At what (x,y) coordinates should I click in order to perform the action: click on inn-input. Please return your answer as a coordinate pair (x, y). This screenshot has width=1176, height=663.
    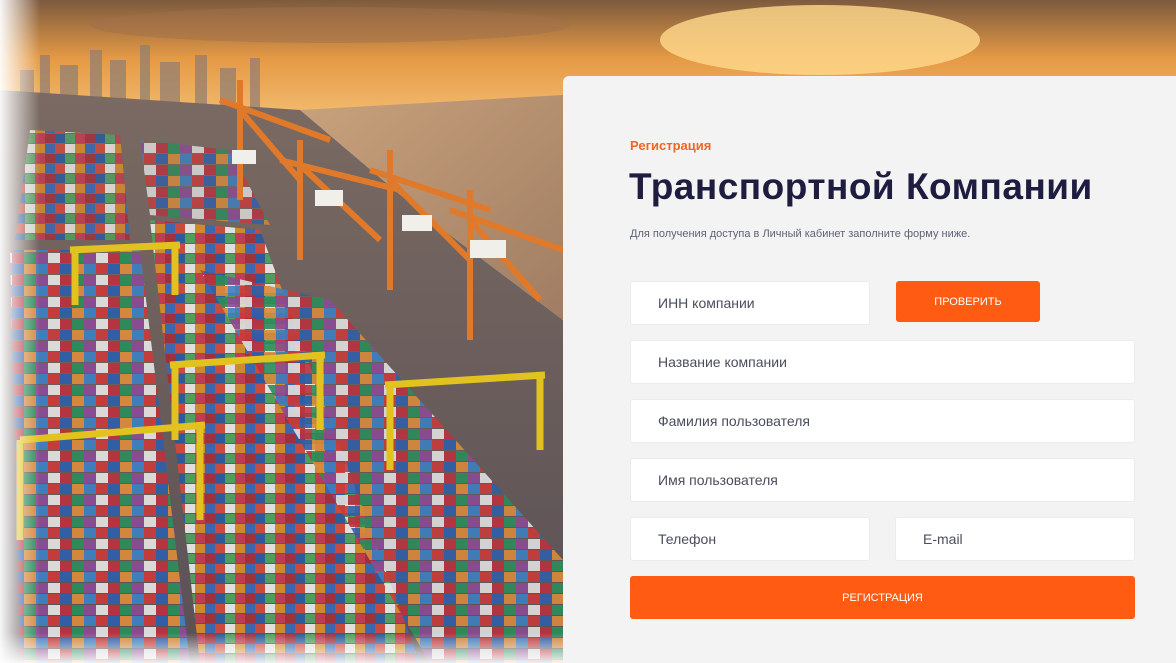
    Looking at the image, I should click on (750, 303).